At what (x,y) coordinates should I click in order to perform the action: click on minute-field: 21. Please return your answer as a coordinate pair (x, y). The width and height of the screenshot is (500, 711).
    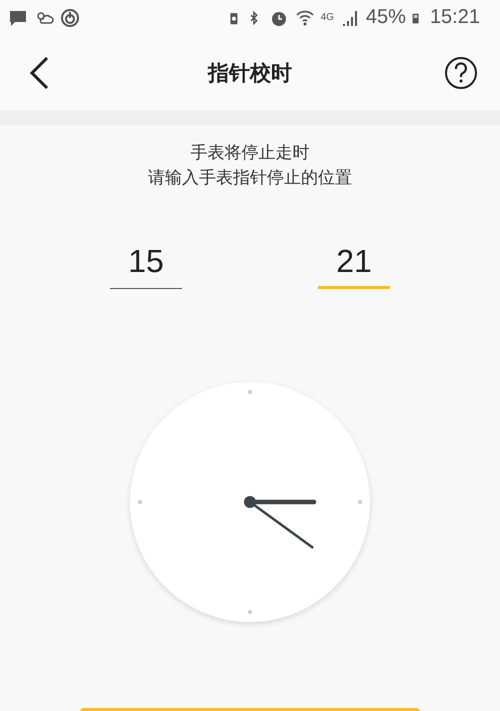
    Looking at the image, I should click on (354, 266).